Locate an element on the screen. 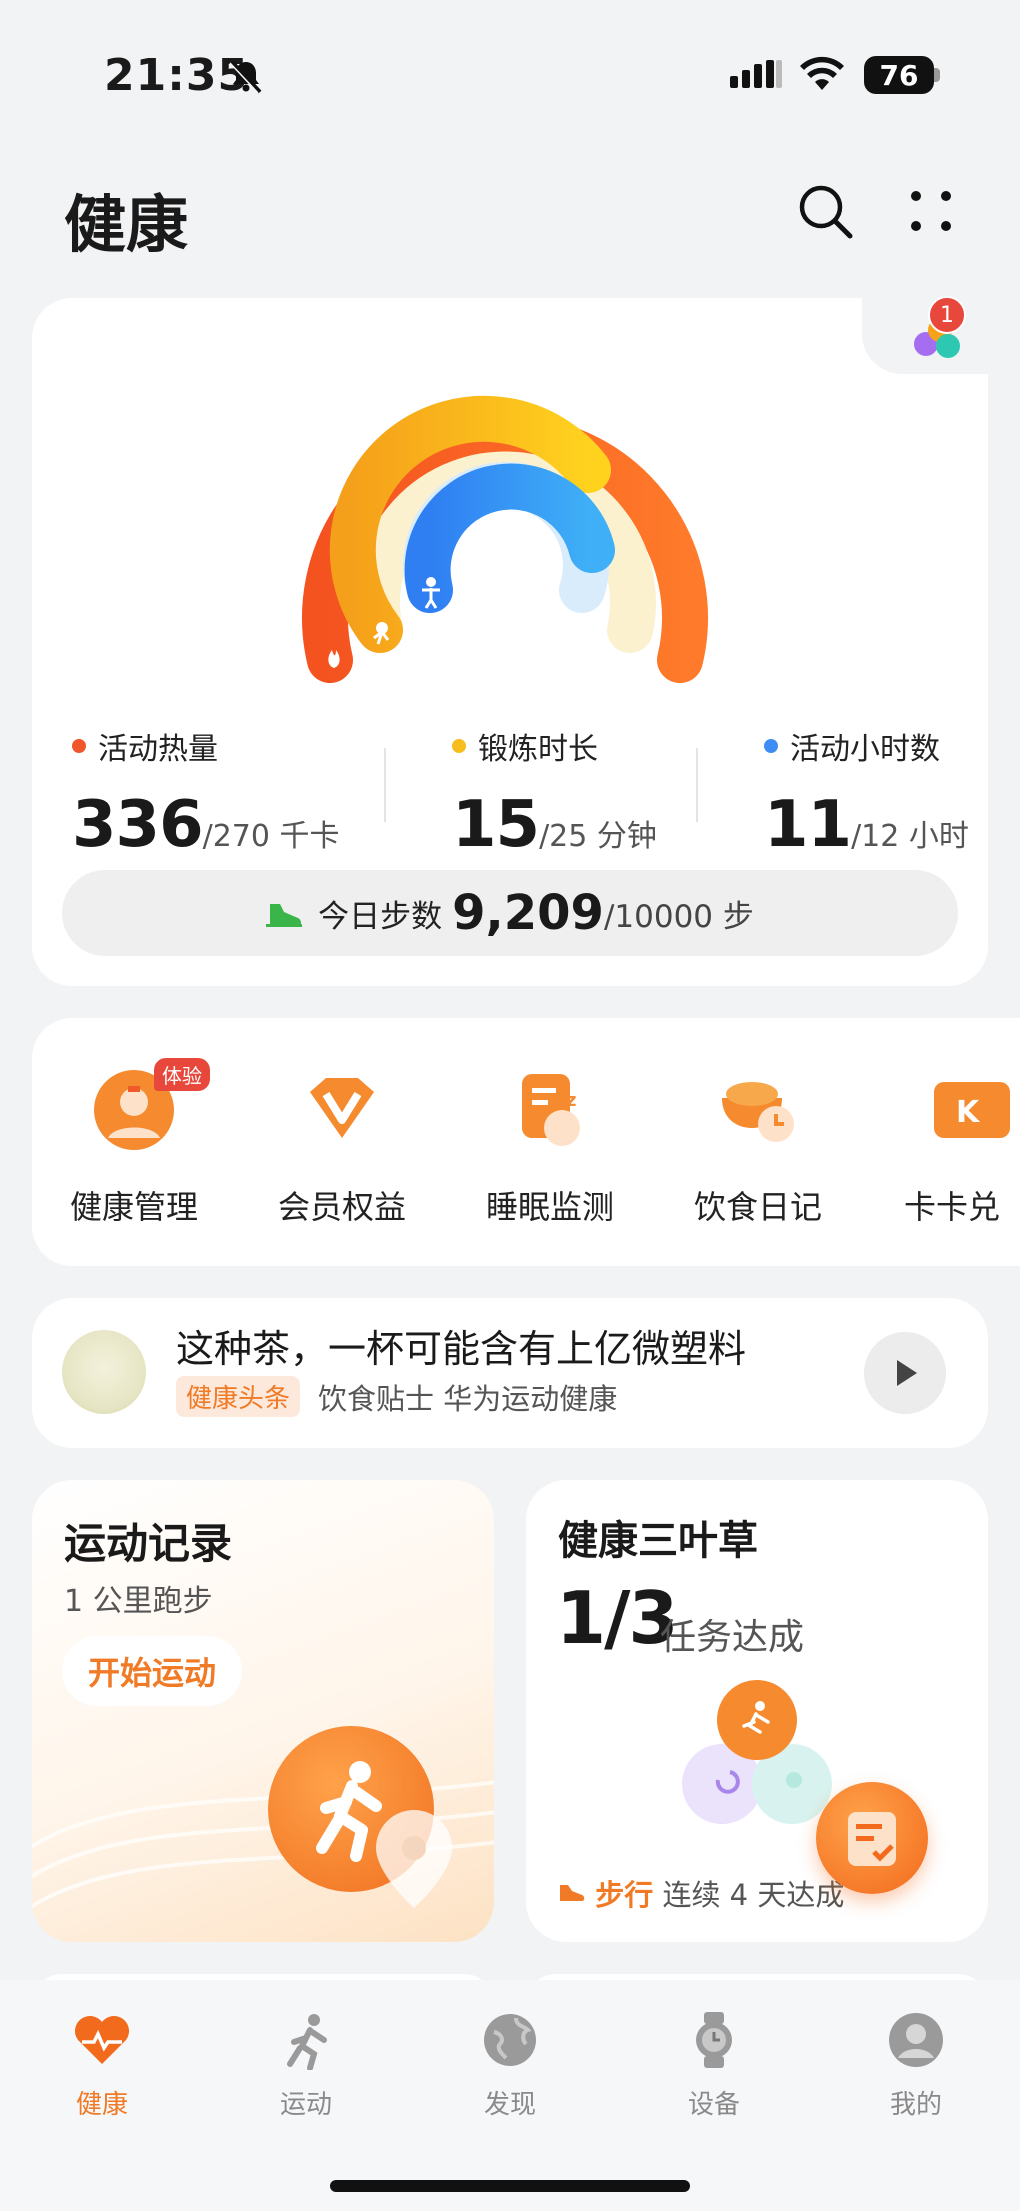 Image resolution: width=1020 pixels, height=2211 pixels. tab-label: 发现 is located at coordinates (509, 2105).